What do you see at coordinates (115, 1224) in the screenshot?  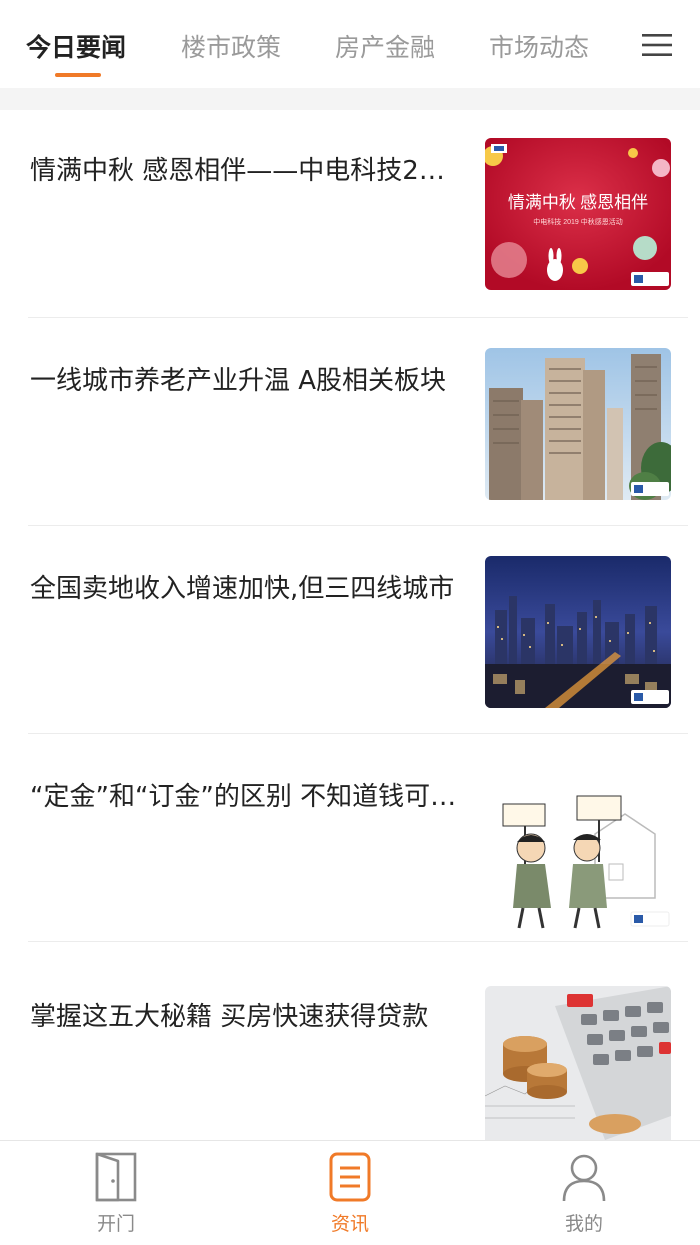 I see `nav-door-label: 开门` at bounding box center [115, 1224].